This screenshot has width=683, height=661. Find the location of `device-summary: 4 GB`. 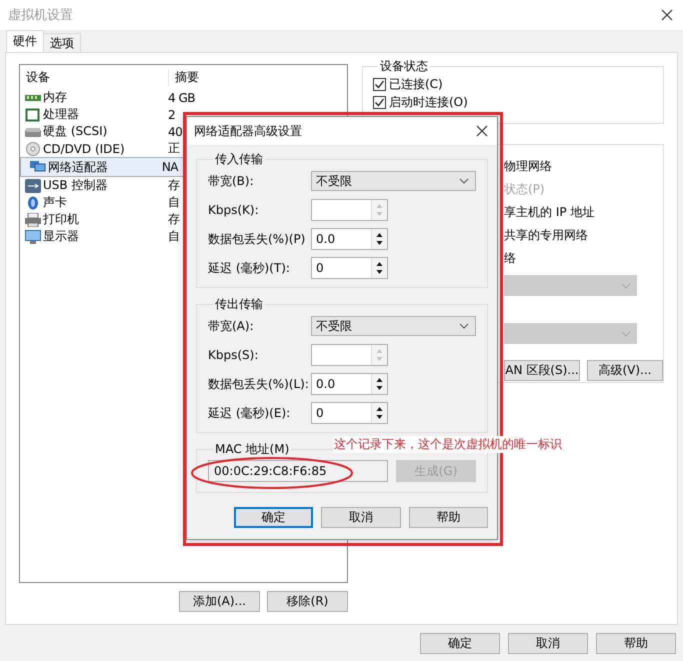

device-summary: 4 GB is located at coordinates (181, 97).